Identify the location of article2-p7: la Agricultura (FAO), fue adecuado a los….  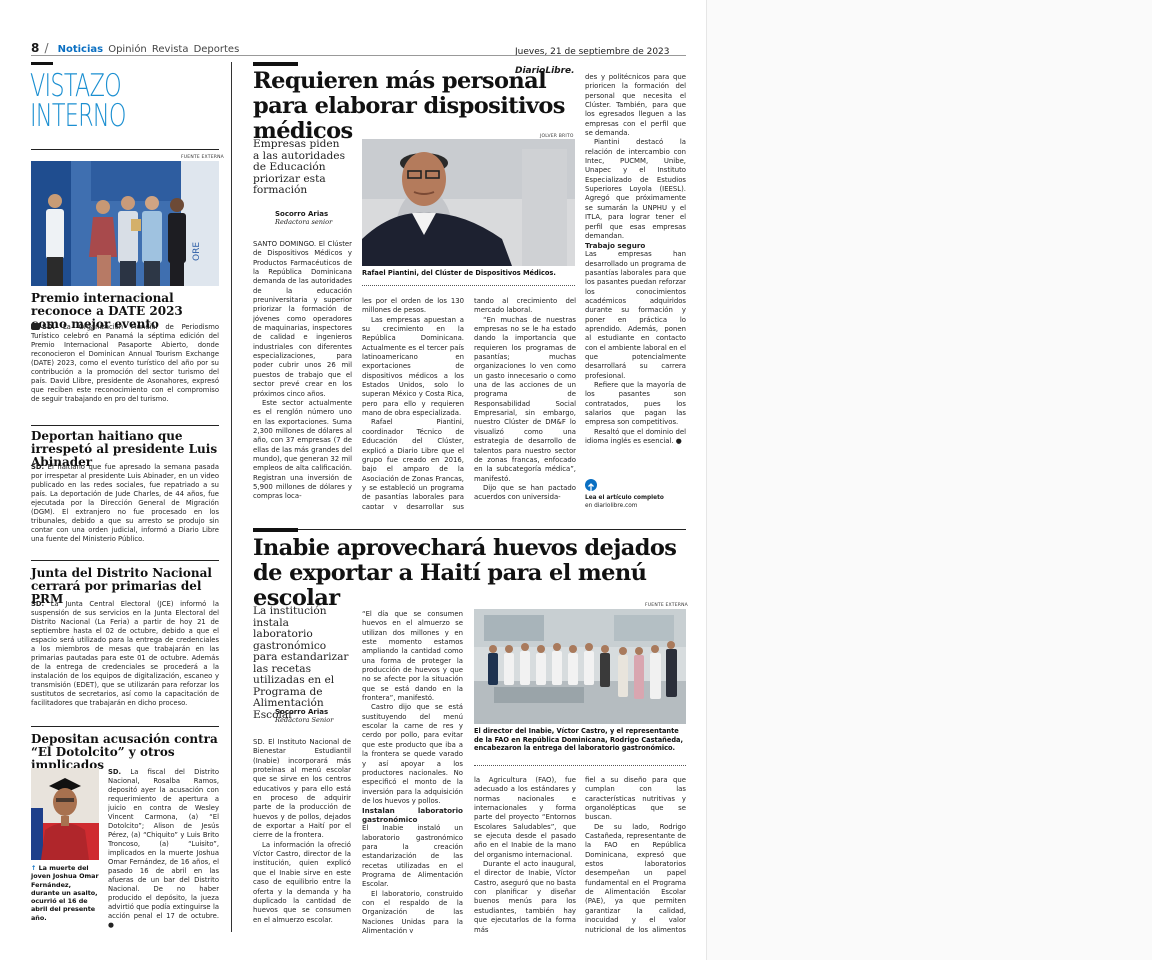
(525, 817).